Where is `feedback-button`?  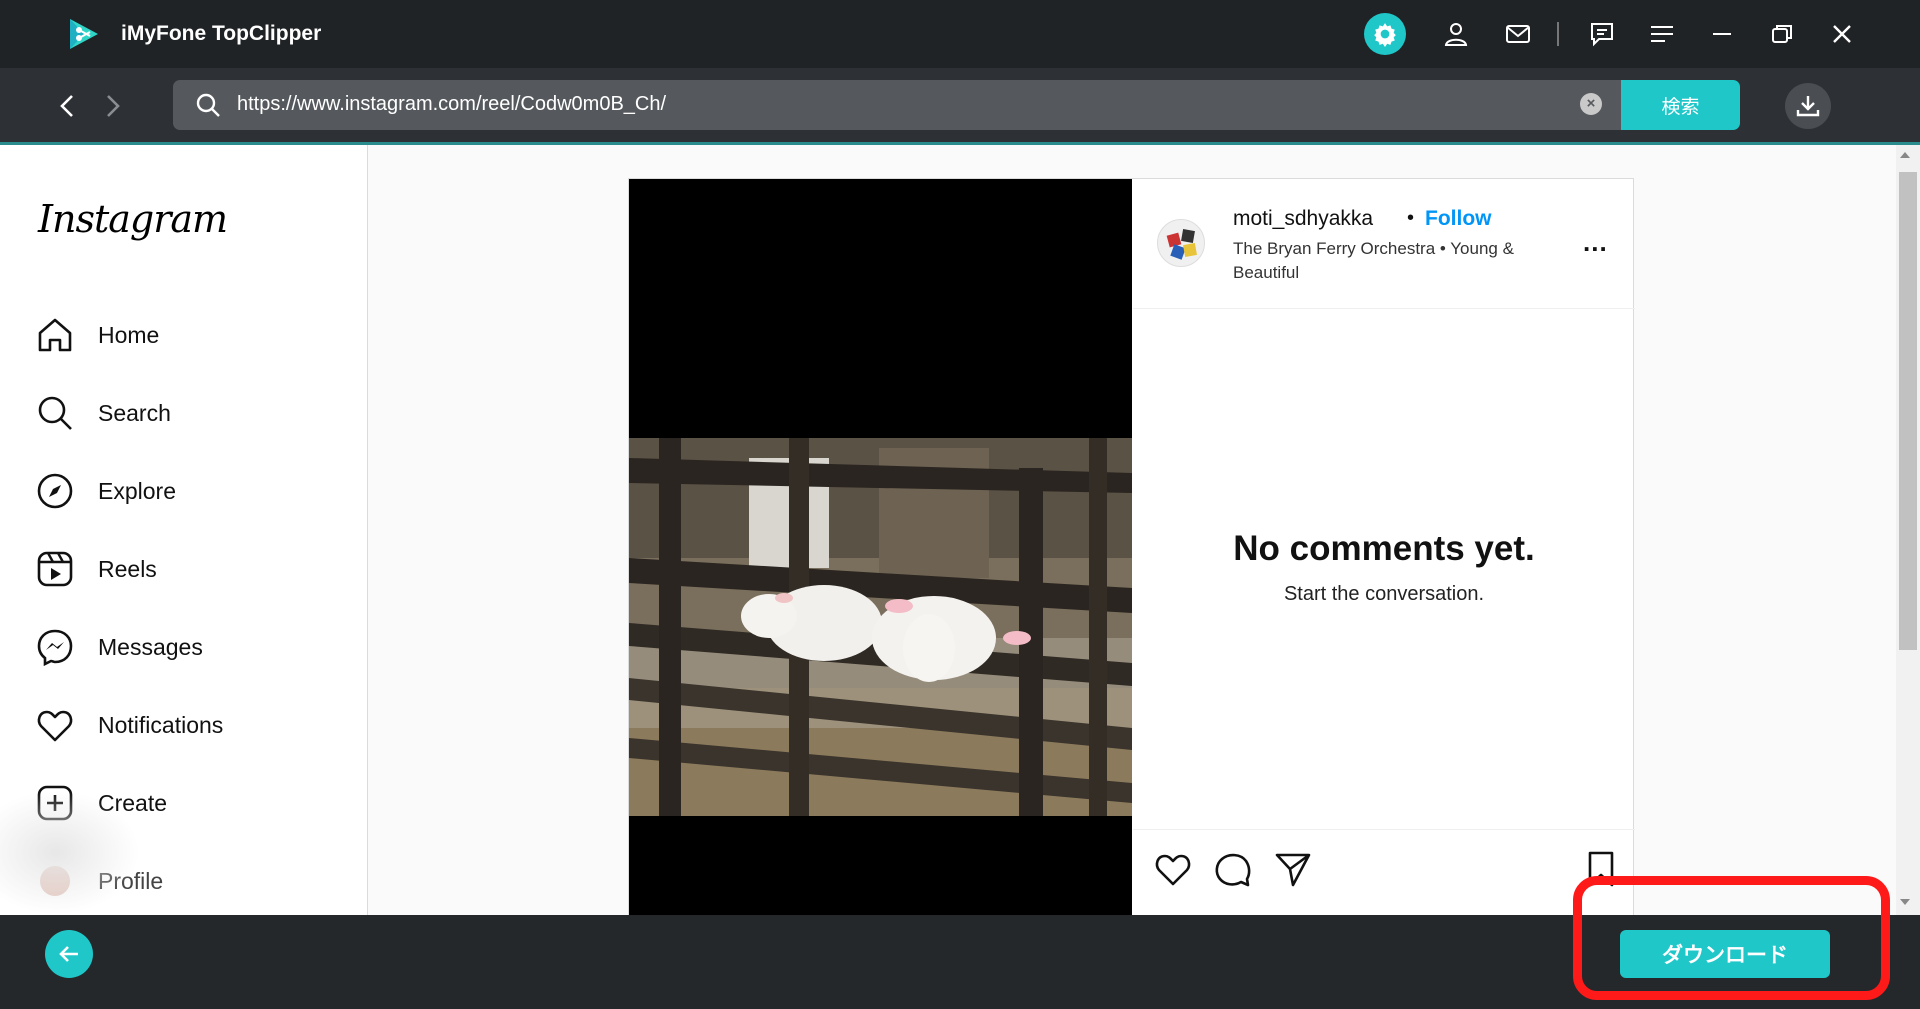 feedback-button is located at coordinates (1602, 34).